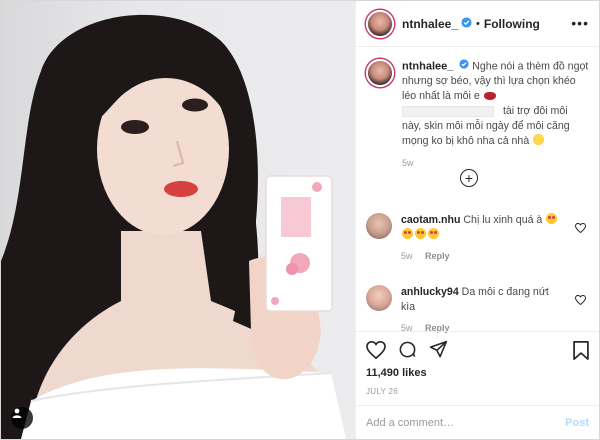  What do you see at coordinates (430, 220) in the screenshot?
I see `commenter-username: caotam.nhu` at bounding box center [430, 220].